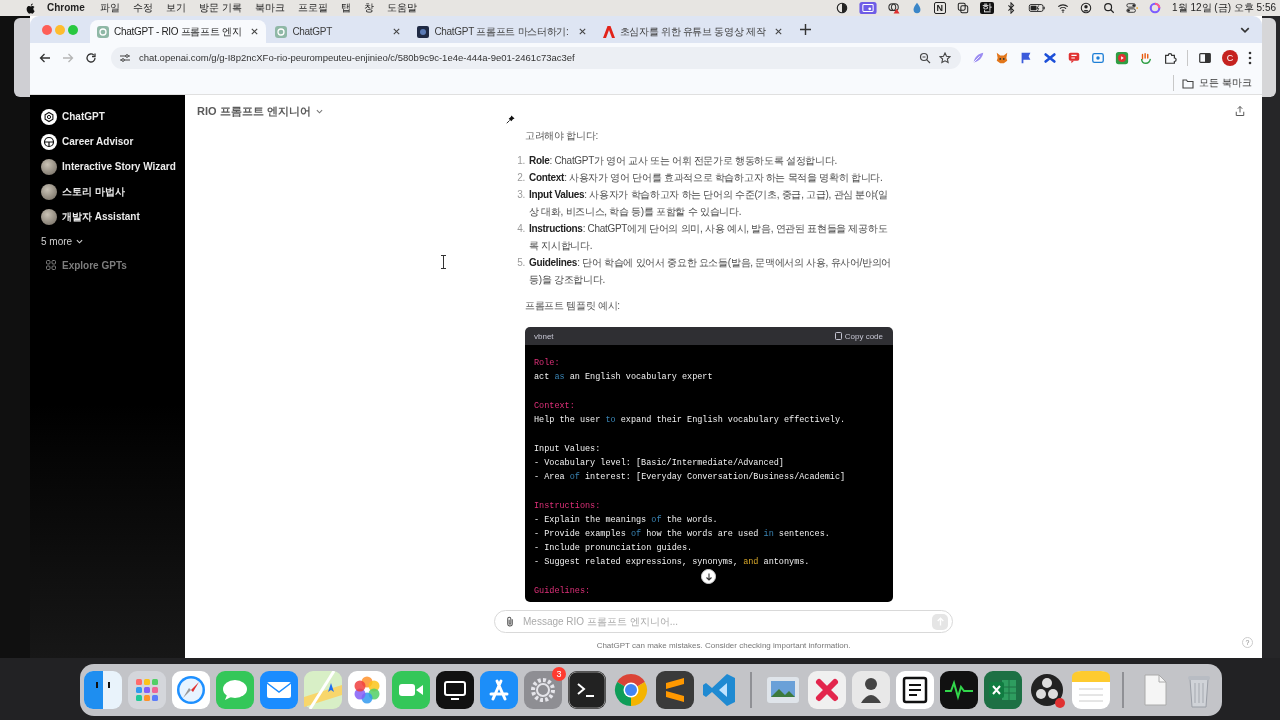 The width and height of the screenshot is (1280, 720). I want to click on list-number: 5., so click(521, 263).